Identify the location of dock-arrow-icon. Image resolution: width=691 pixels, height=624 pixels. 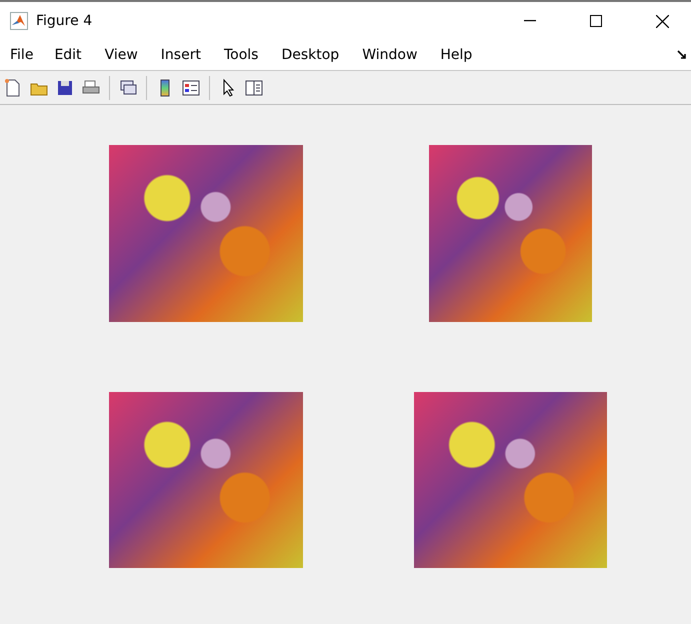
(682, 55).